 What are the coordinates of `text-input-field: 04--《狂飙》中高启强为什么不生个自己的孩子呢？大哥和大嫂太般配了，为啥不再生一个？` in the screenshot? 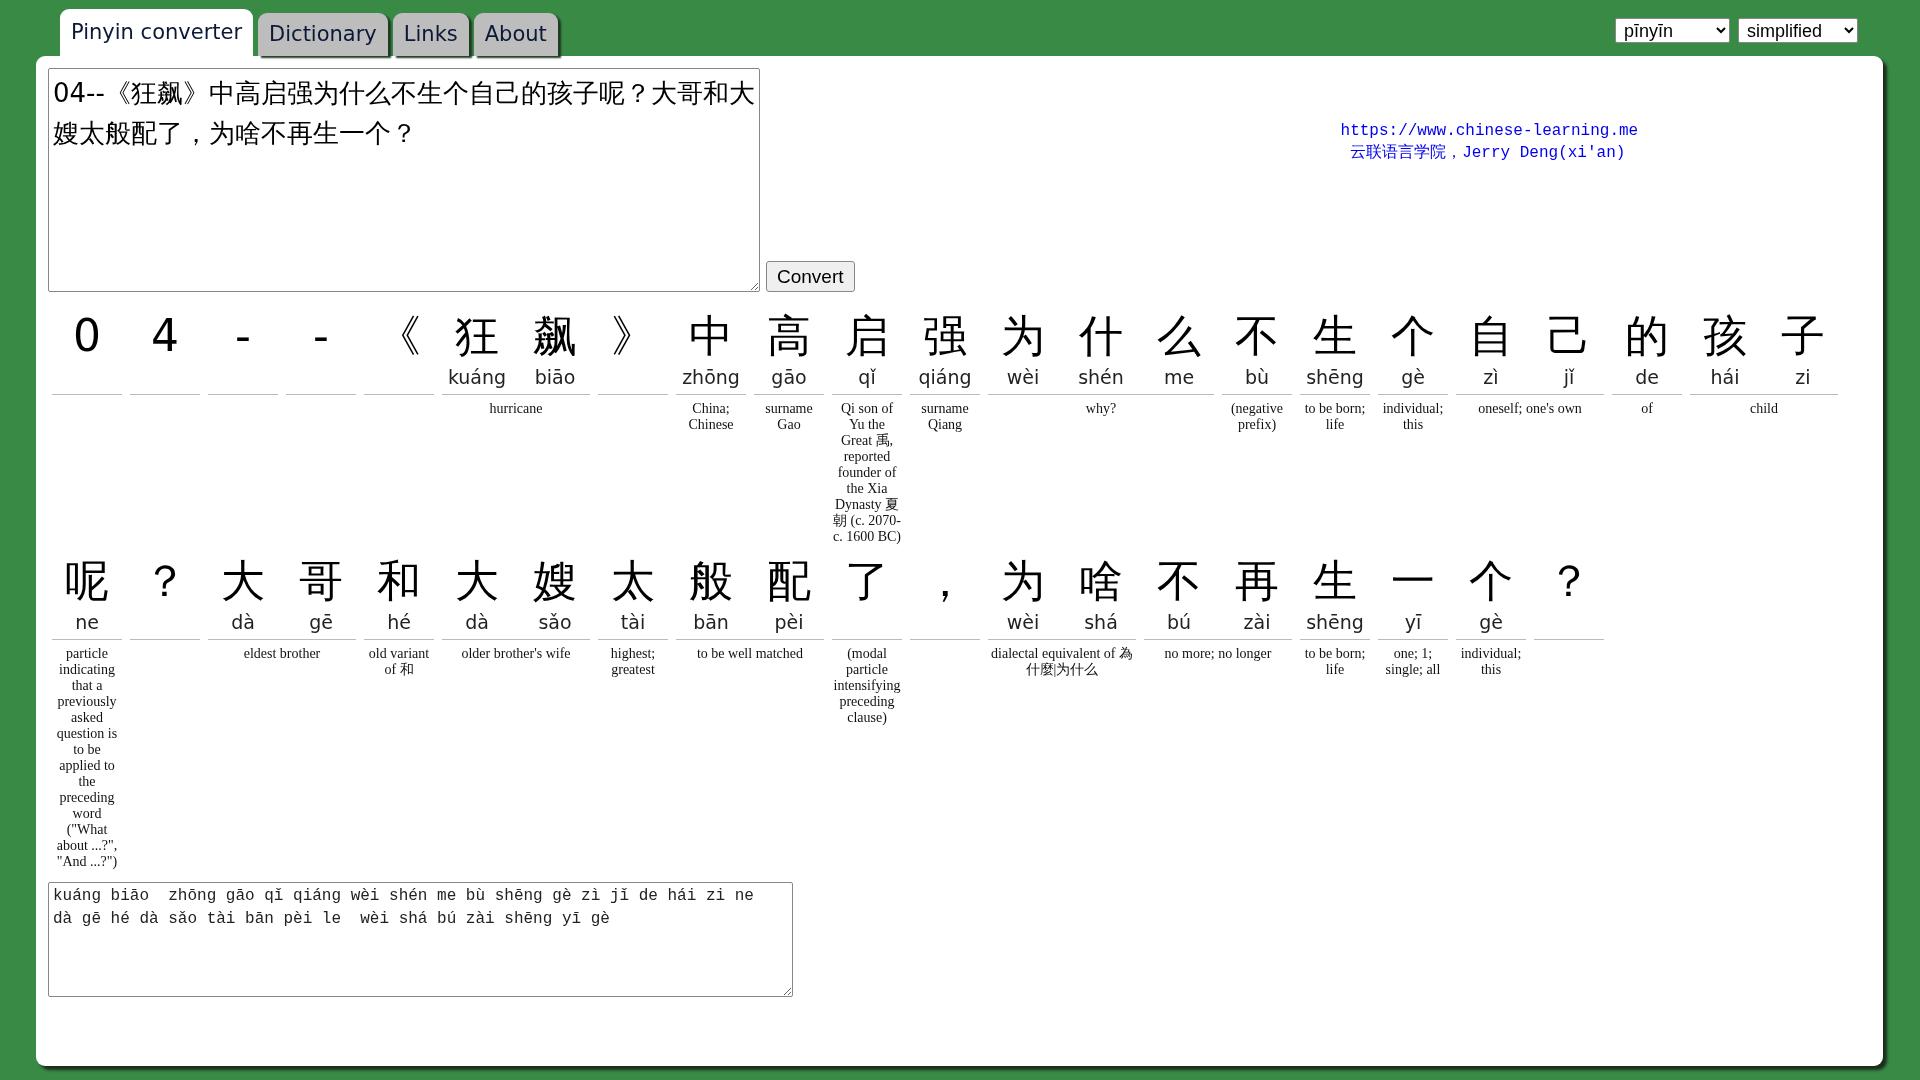 It's located at (404, 180).